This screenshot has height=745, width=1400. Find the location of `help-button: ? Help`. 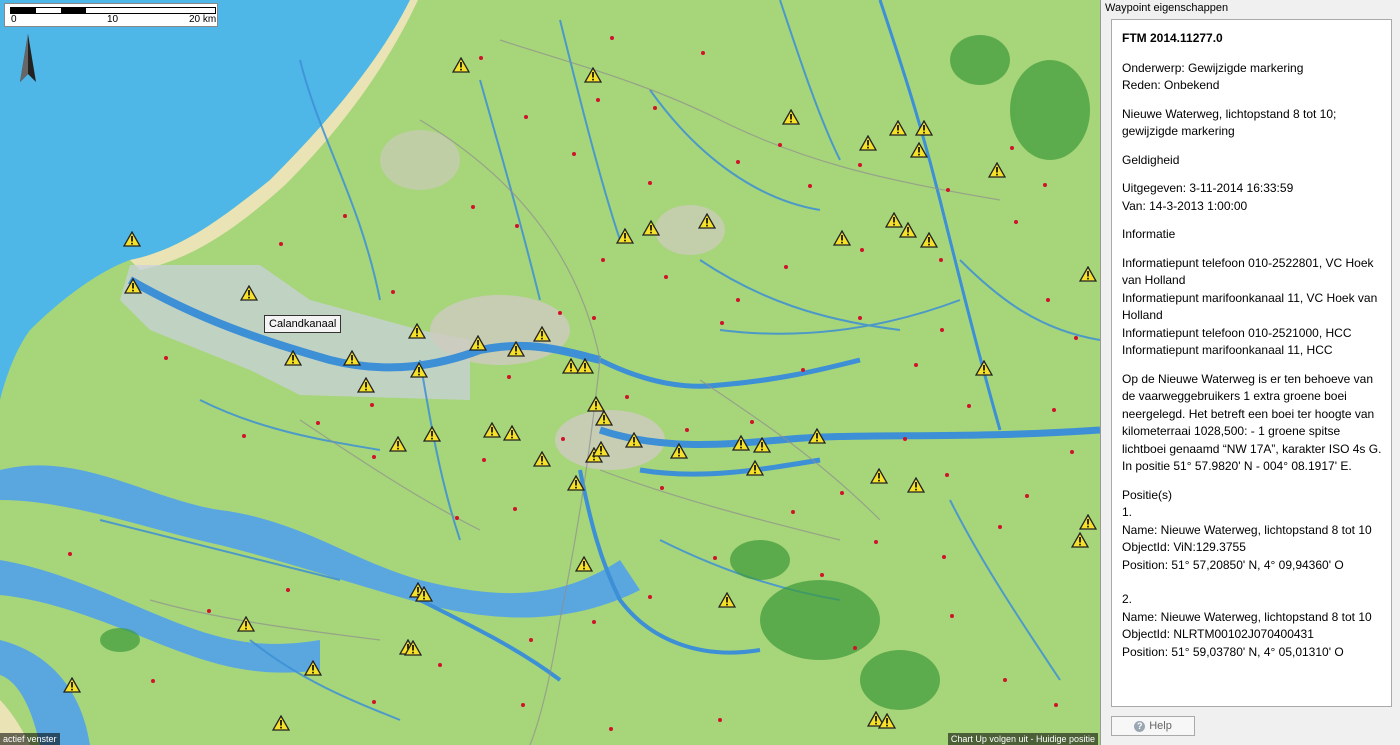

help-button: ? Help is located at coordinates (1153, 726).